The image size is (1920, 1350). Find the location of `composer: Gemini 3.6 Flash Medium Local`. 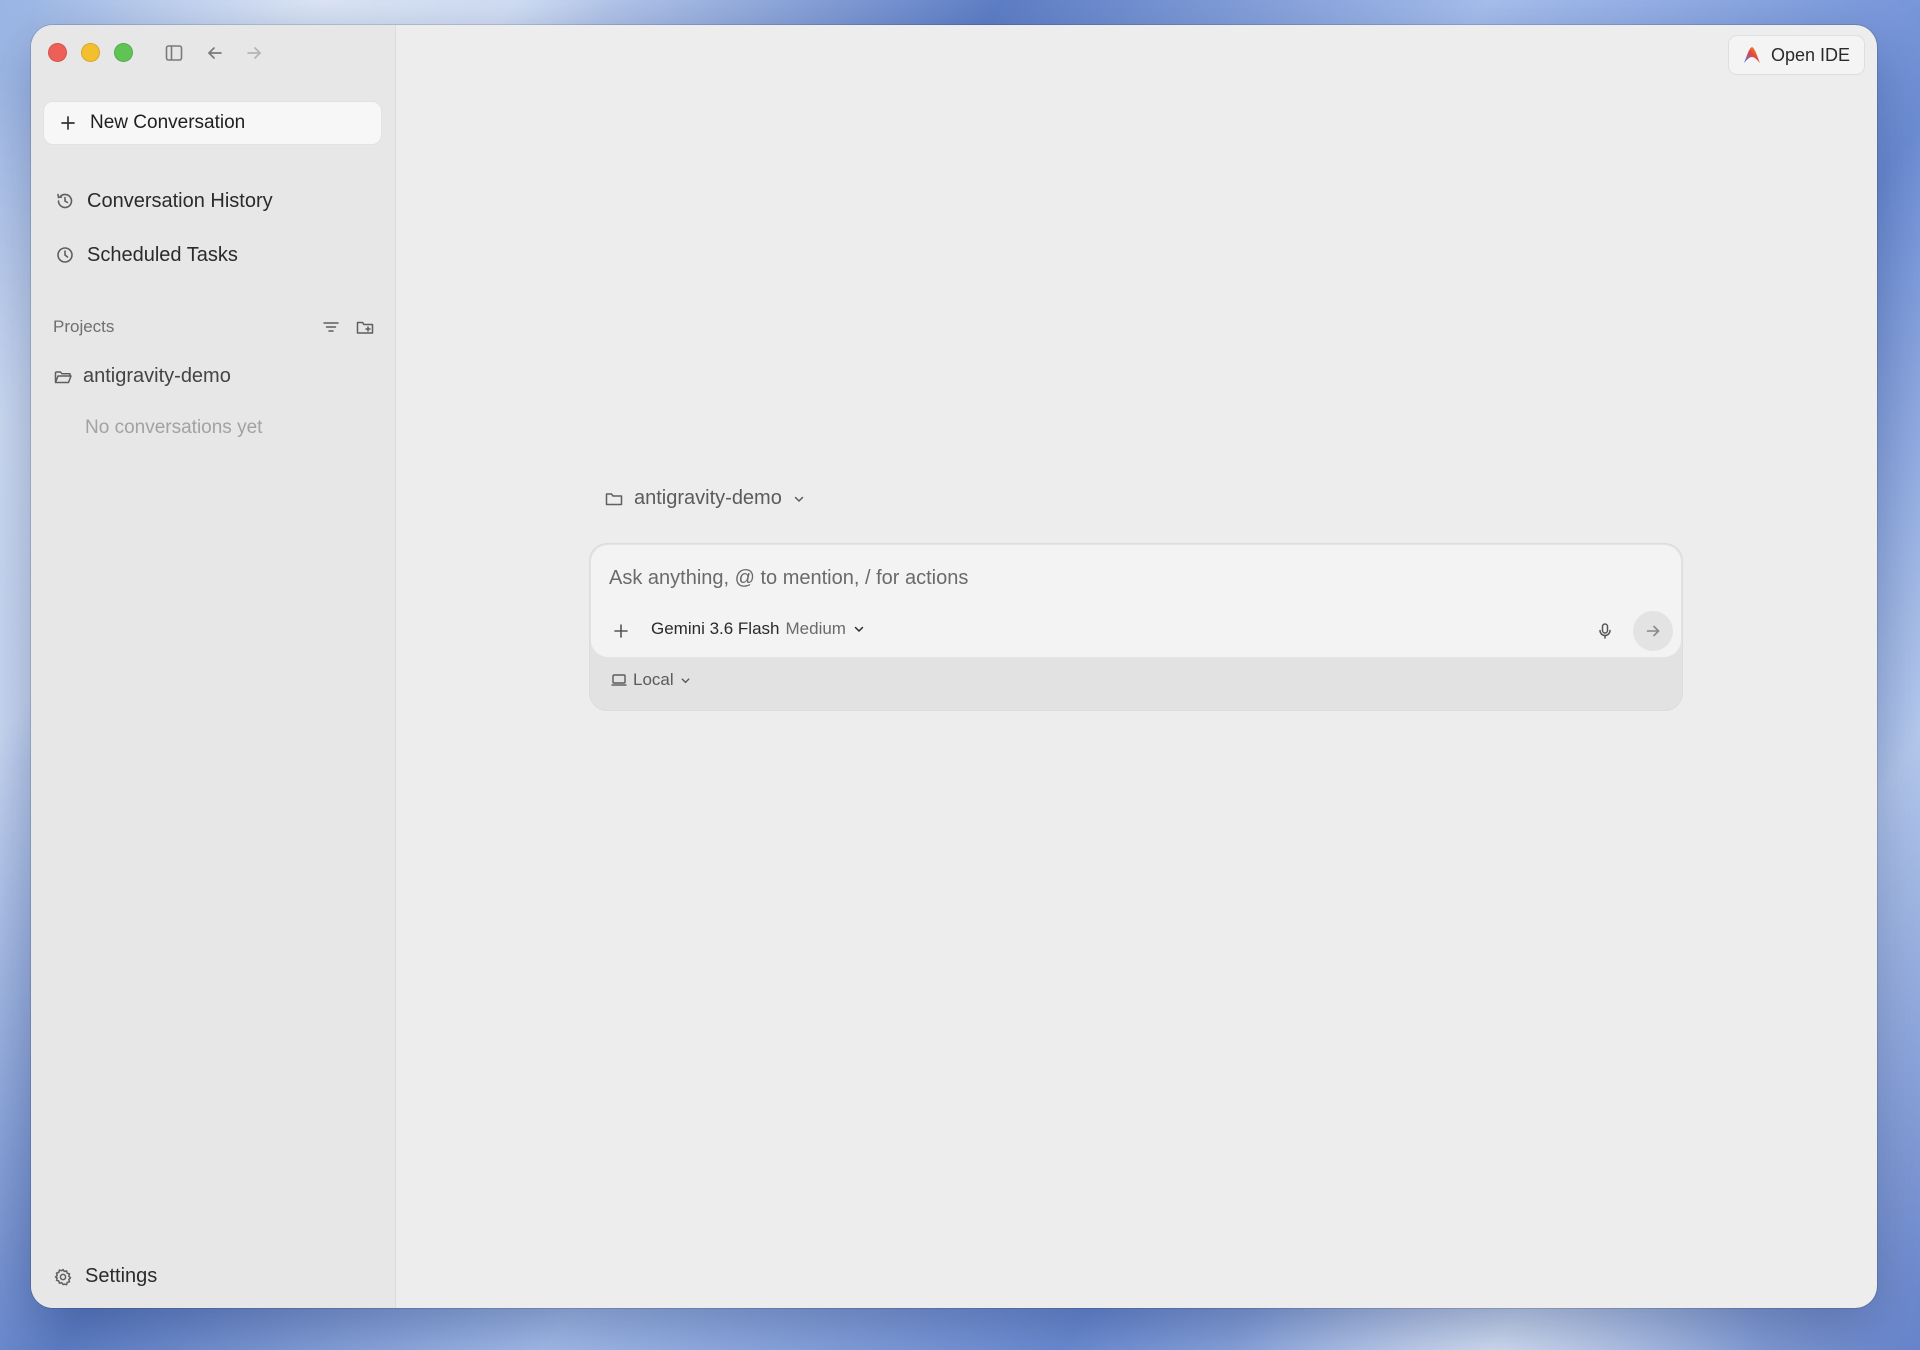

composer: Gemini 3.6 Flash Medium Local is located at coordinates (1136, 627).